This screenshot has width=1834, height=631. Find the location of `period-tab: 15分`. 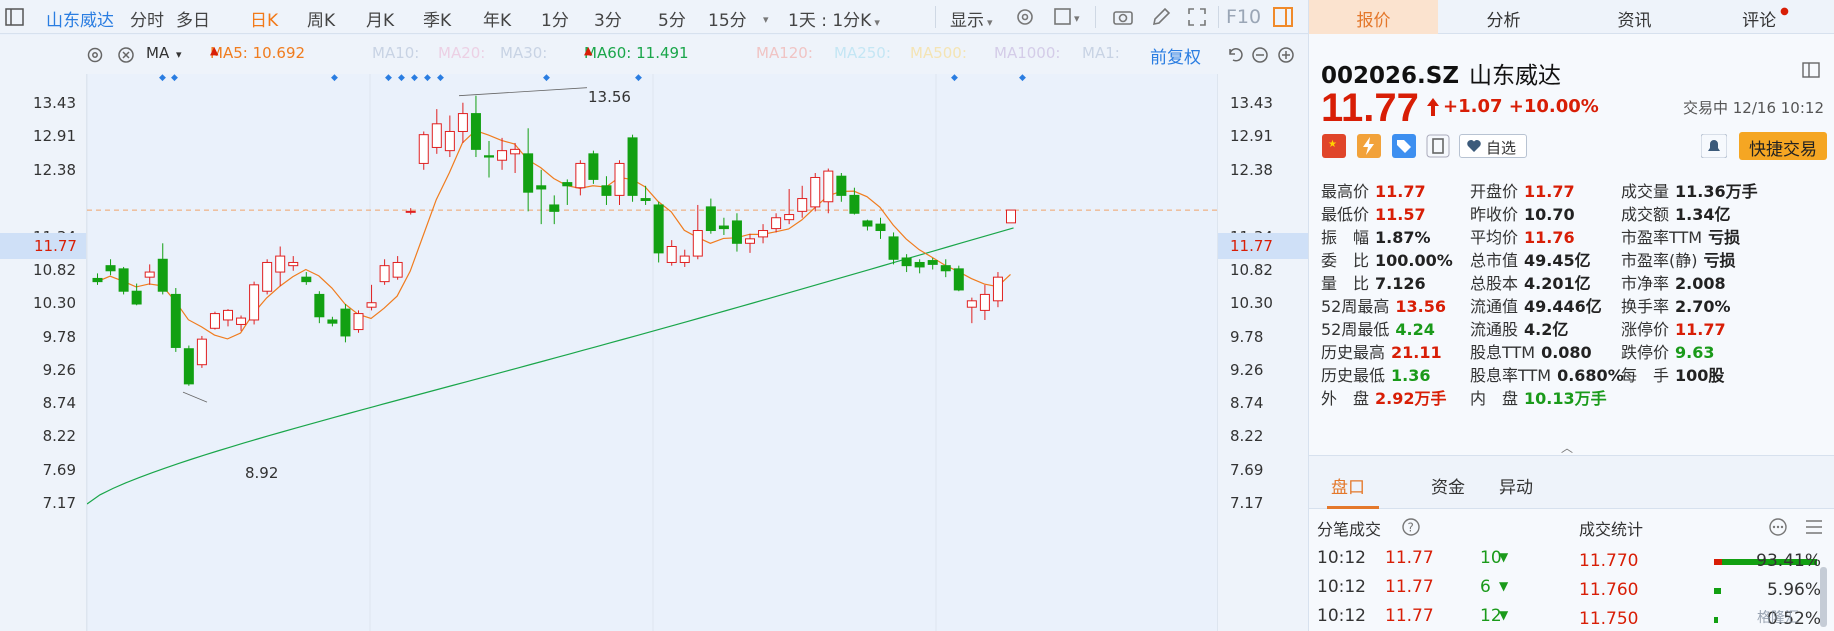

period-tab: 15分 is located at coordinates (727, 18).